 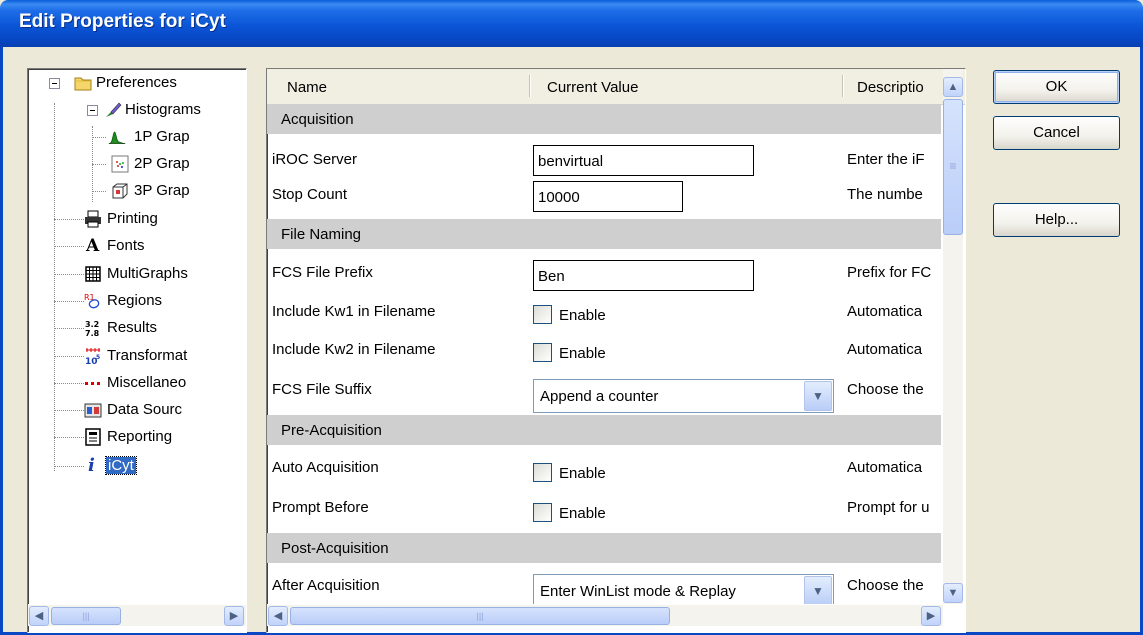 I want to click on grid-vertical-scrollbar: ▲ ≡ ▼, so click(x=953, y=336).